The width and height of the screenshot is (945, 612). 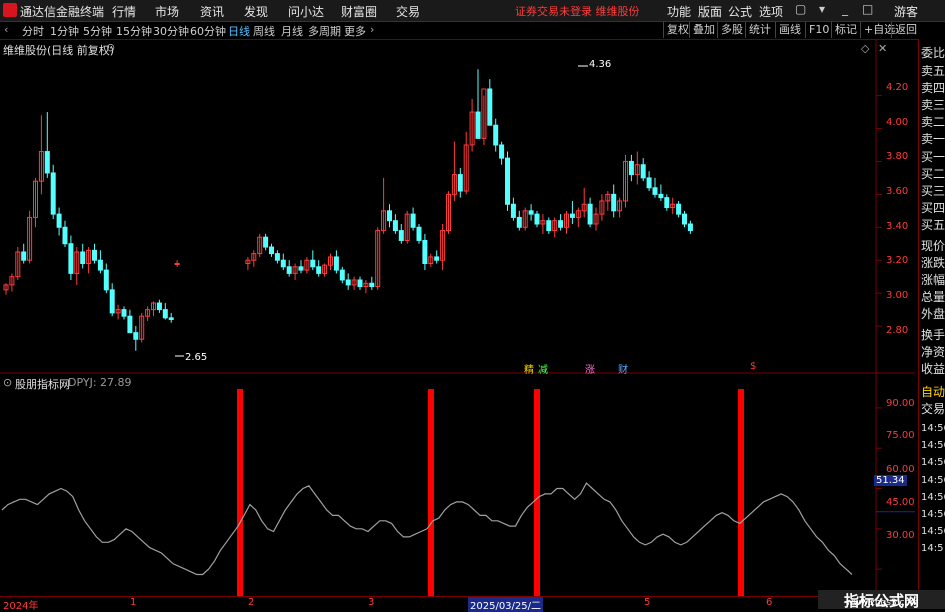 I want to click on menu-layout: 版面, so click(x=710, y=11).